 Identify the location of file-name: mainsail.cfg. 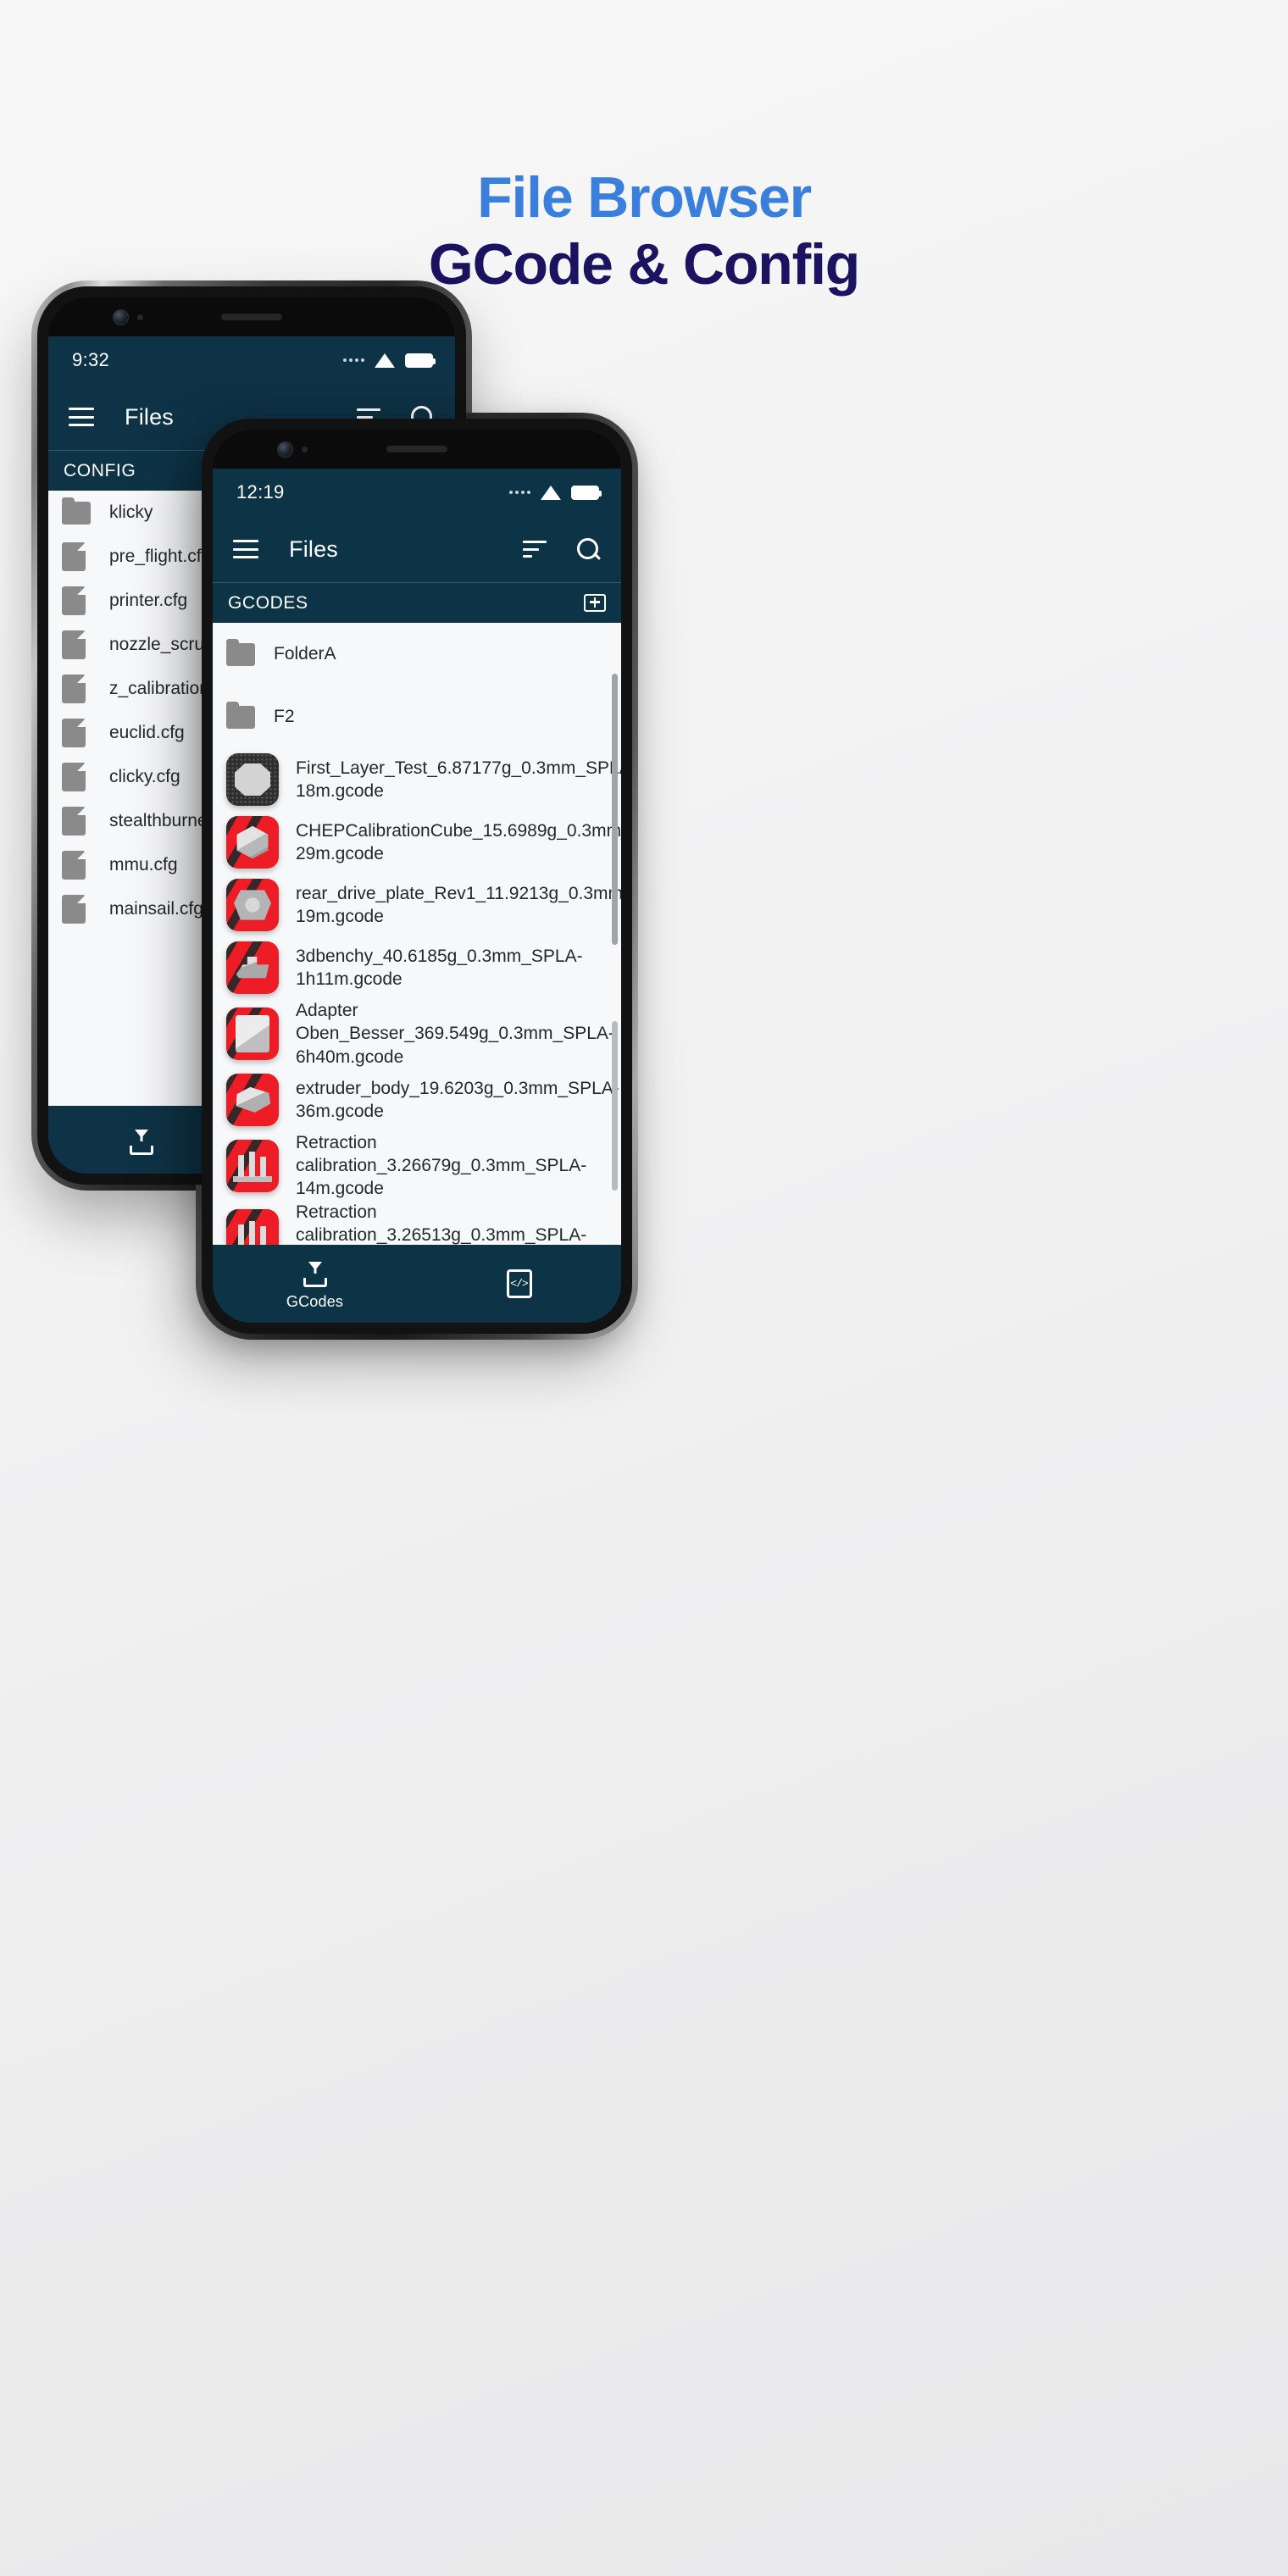
(156, 909).